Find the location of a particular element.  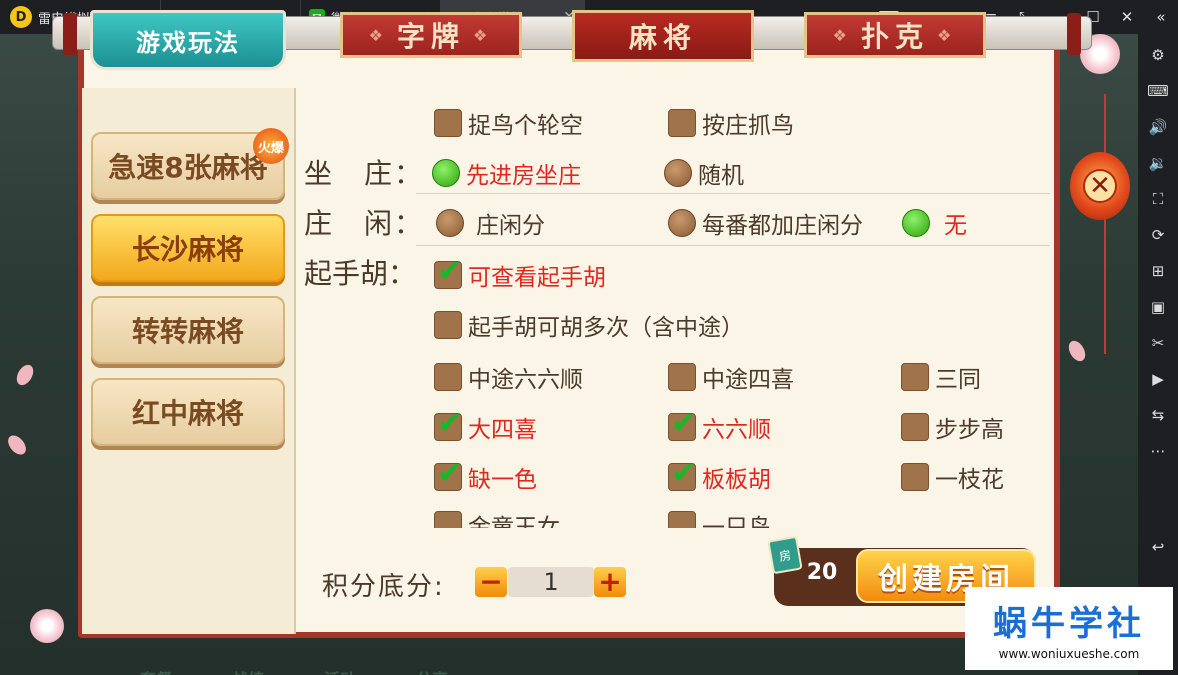

option-liuliushun: 六六顺 is located at coordinates (719, 425).